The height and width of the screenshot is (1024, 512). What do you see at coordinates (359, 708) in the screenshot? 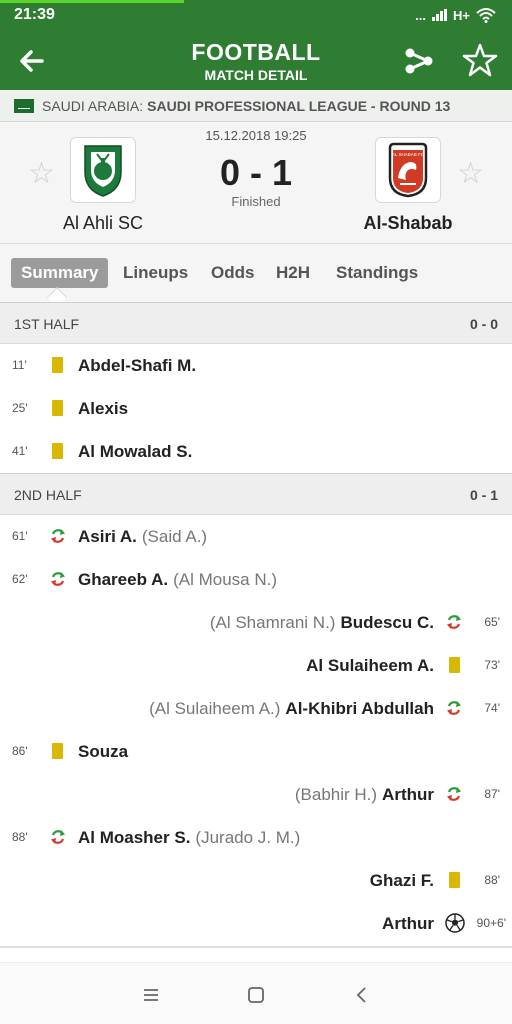
I see `event-player: Al-Khibri Abdullah` at bounding box center [359, 708].